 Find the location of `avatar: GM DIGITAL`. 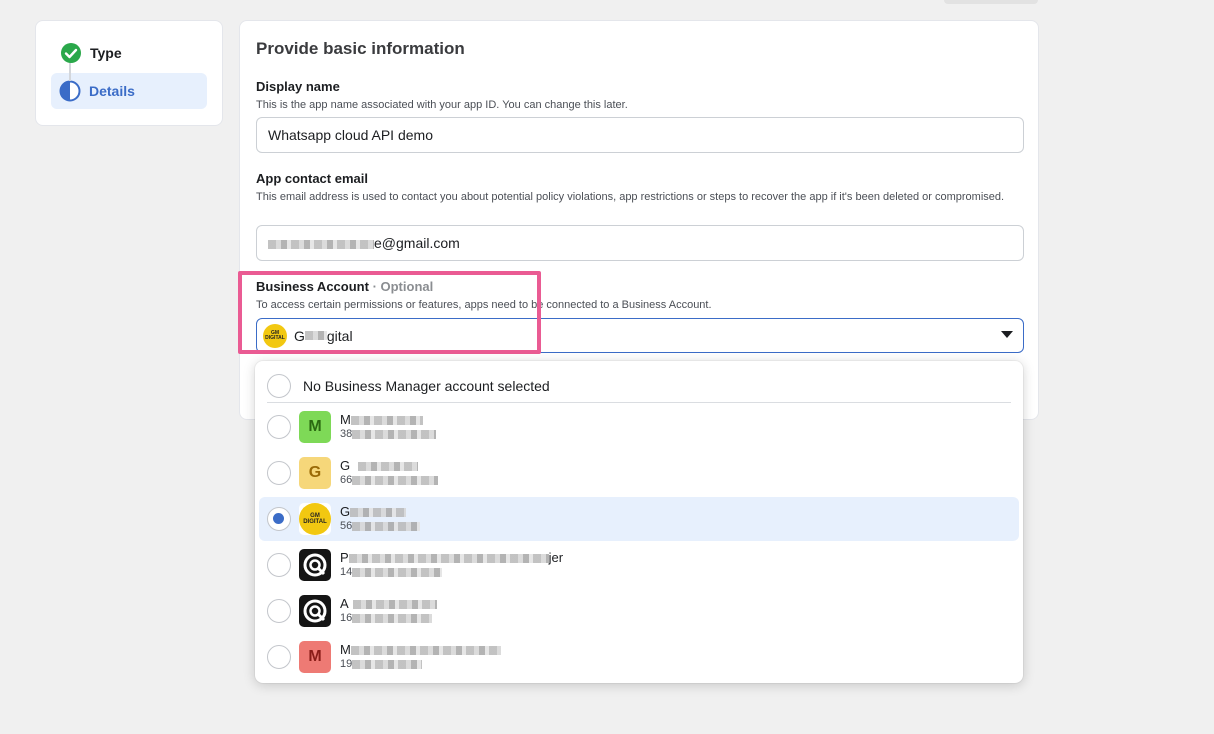

avatar: GM DIGITAL is located at coordinates (315, 519).